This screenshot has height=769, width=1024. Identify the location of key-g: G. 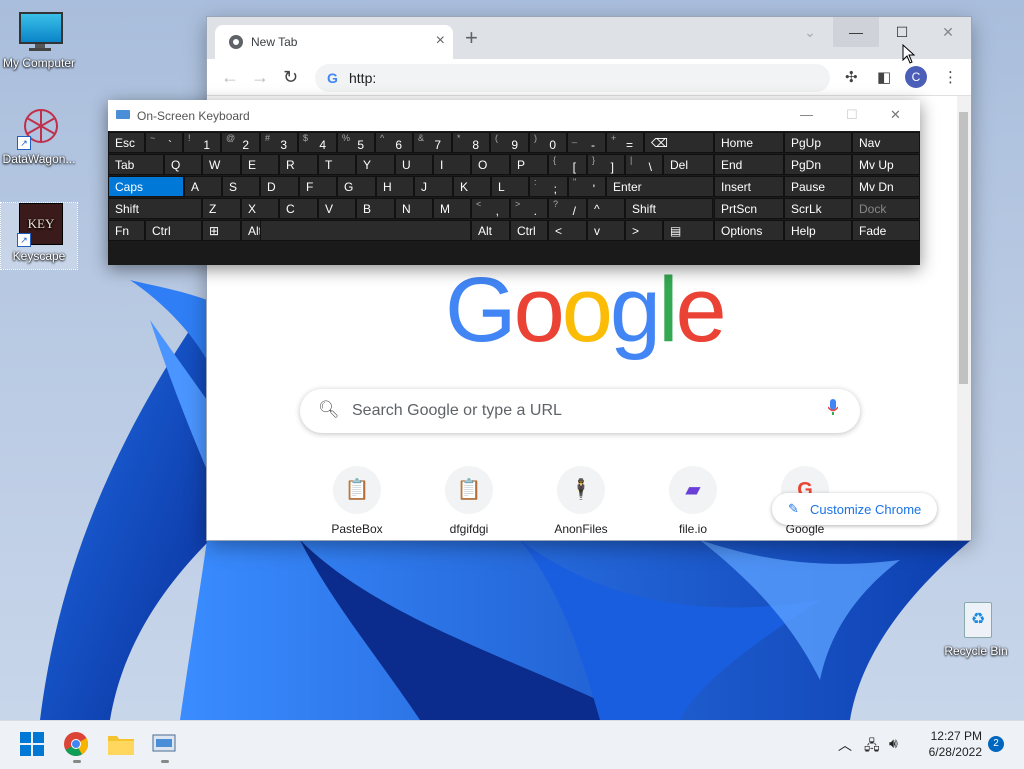
(356, 186).